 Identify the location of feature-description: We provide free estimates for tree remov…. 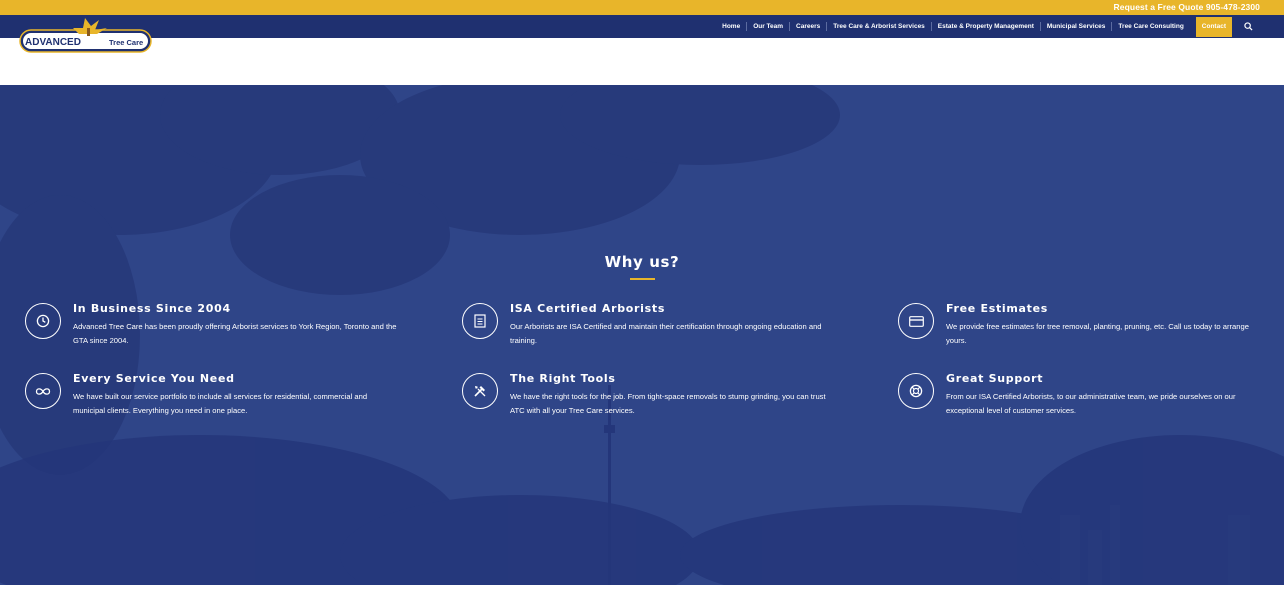
(1097, 333).